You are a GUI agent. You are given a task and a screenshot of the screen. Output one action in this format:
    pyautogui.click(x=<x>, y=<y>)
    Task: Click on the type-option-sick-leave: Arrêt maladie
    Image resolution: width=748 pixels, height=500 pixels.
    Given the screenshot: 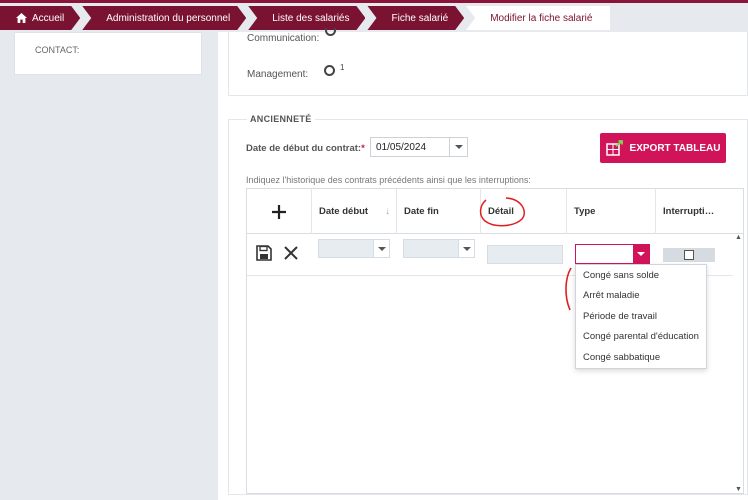 What is the action you would take?
    pyautogui.click(x=641, y=296)
    